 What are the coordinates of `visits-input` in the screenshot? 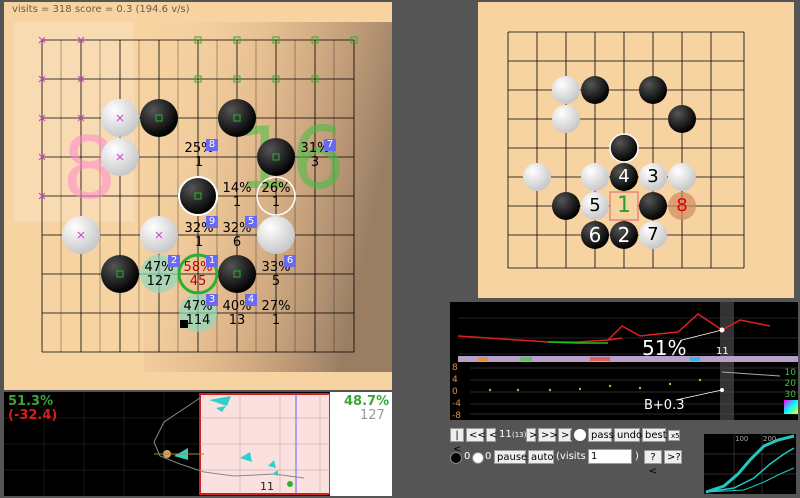 It's located at (610, 456).